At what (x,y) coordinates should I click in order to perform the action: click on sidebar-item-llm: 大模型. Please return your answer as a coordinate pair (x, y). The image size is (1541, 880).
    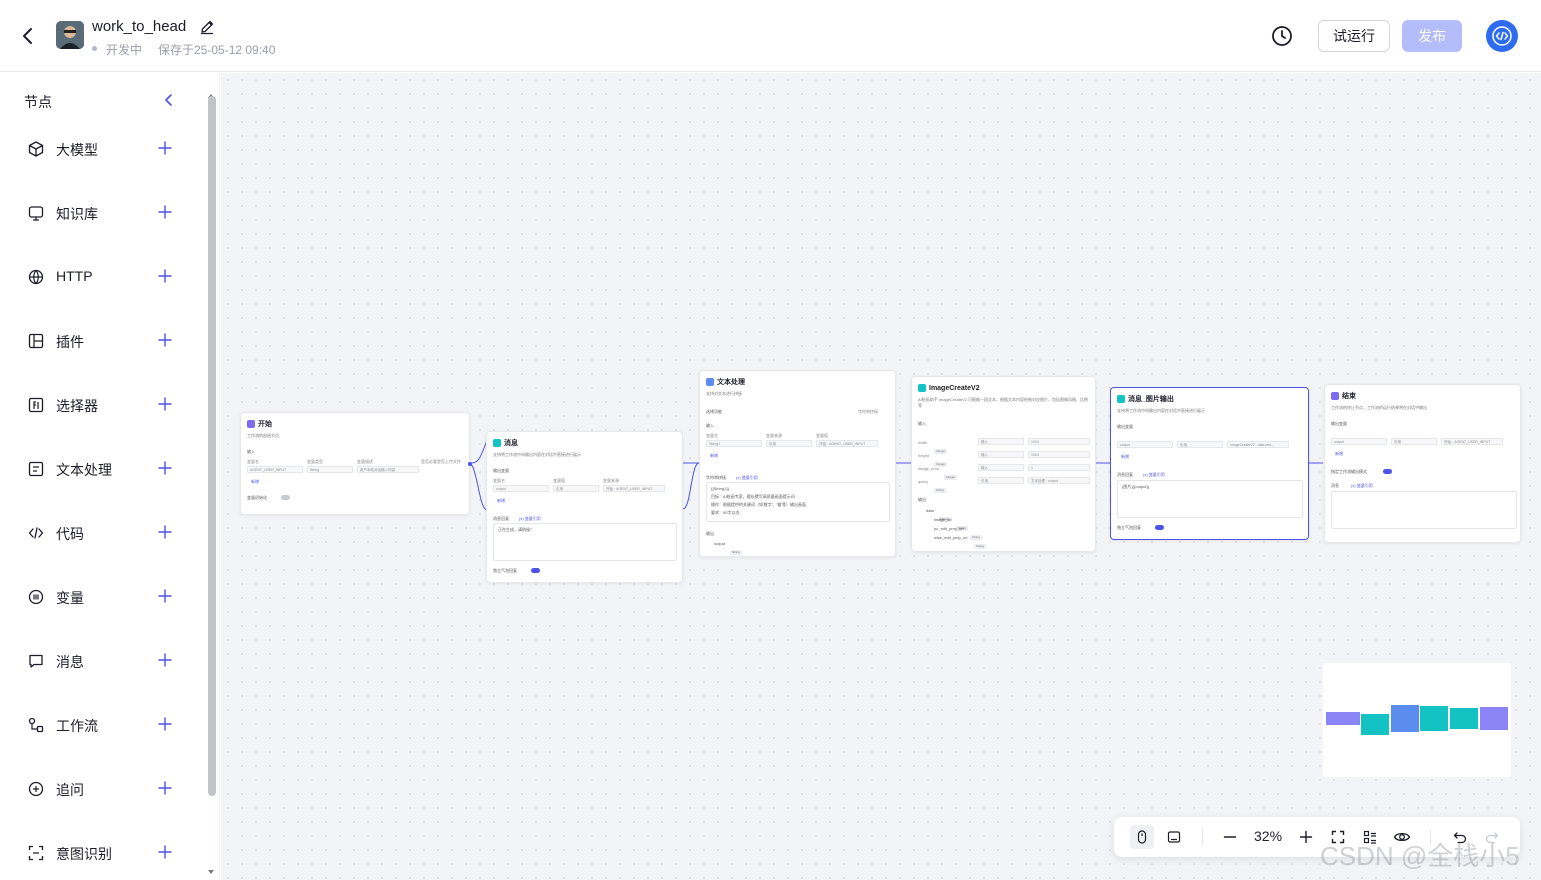
    Looking at the image, I should click on (102, 148).